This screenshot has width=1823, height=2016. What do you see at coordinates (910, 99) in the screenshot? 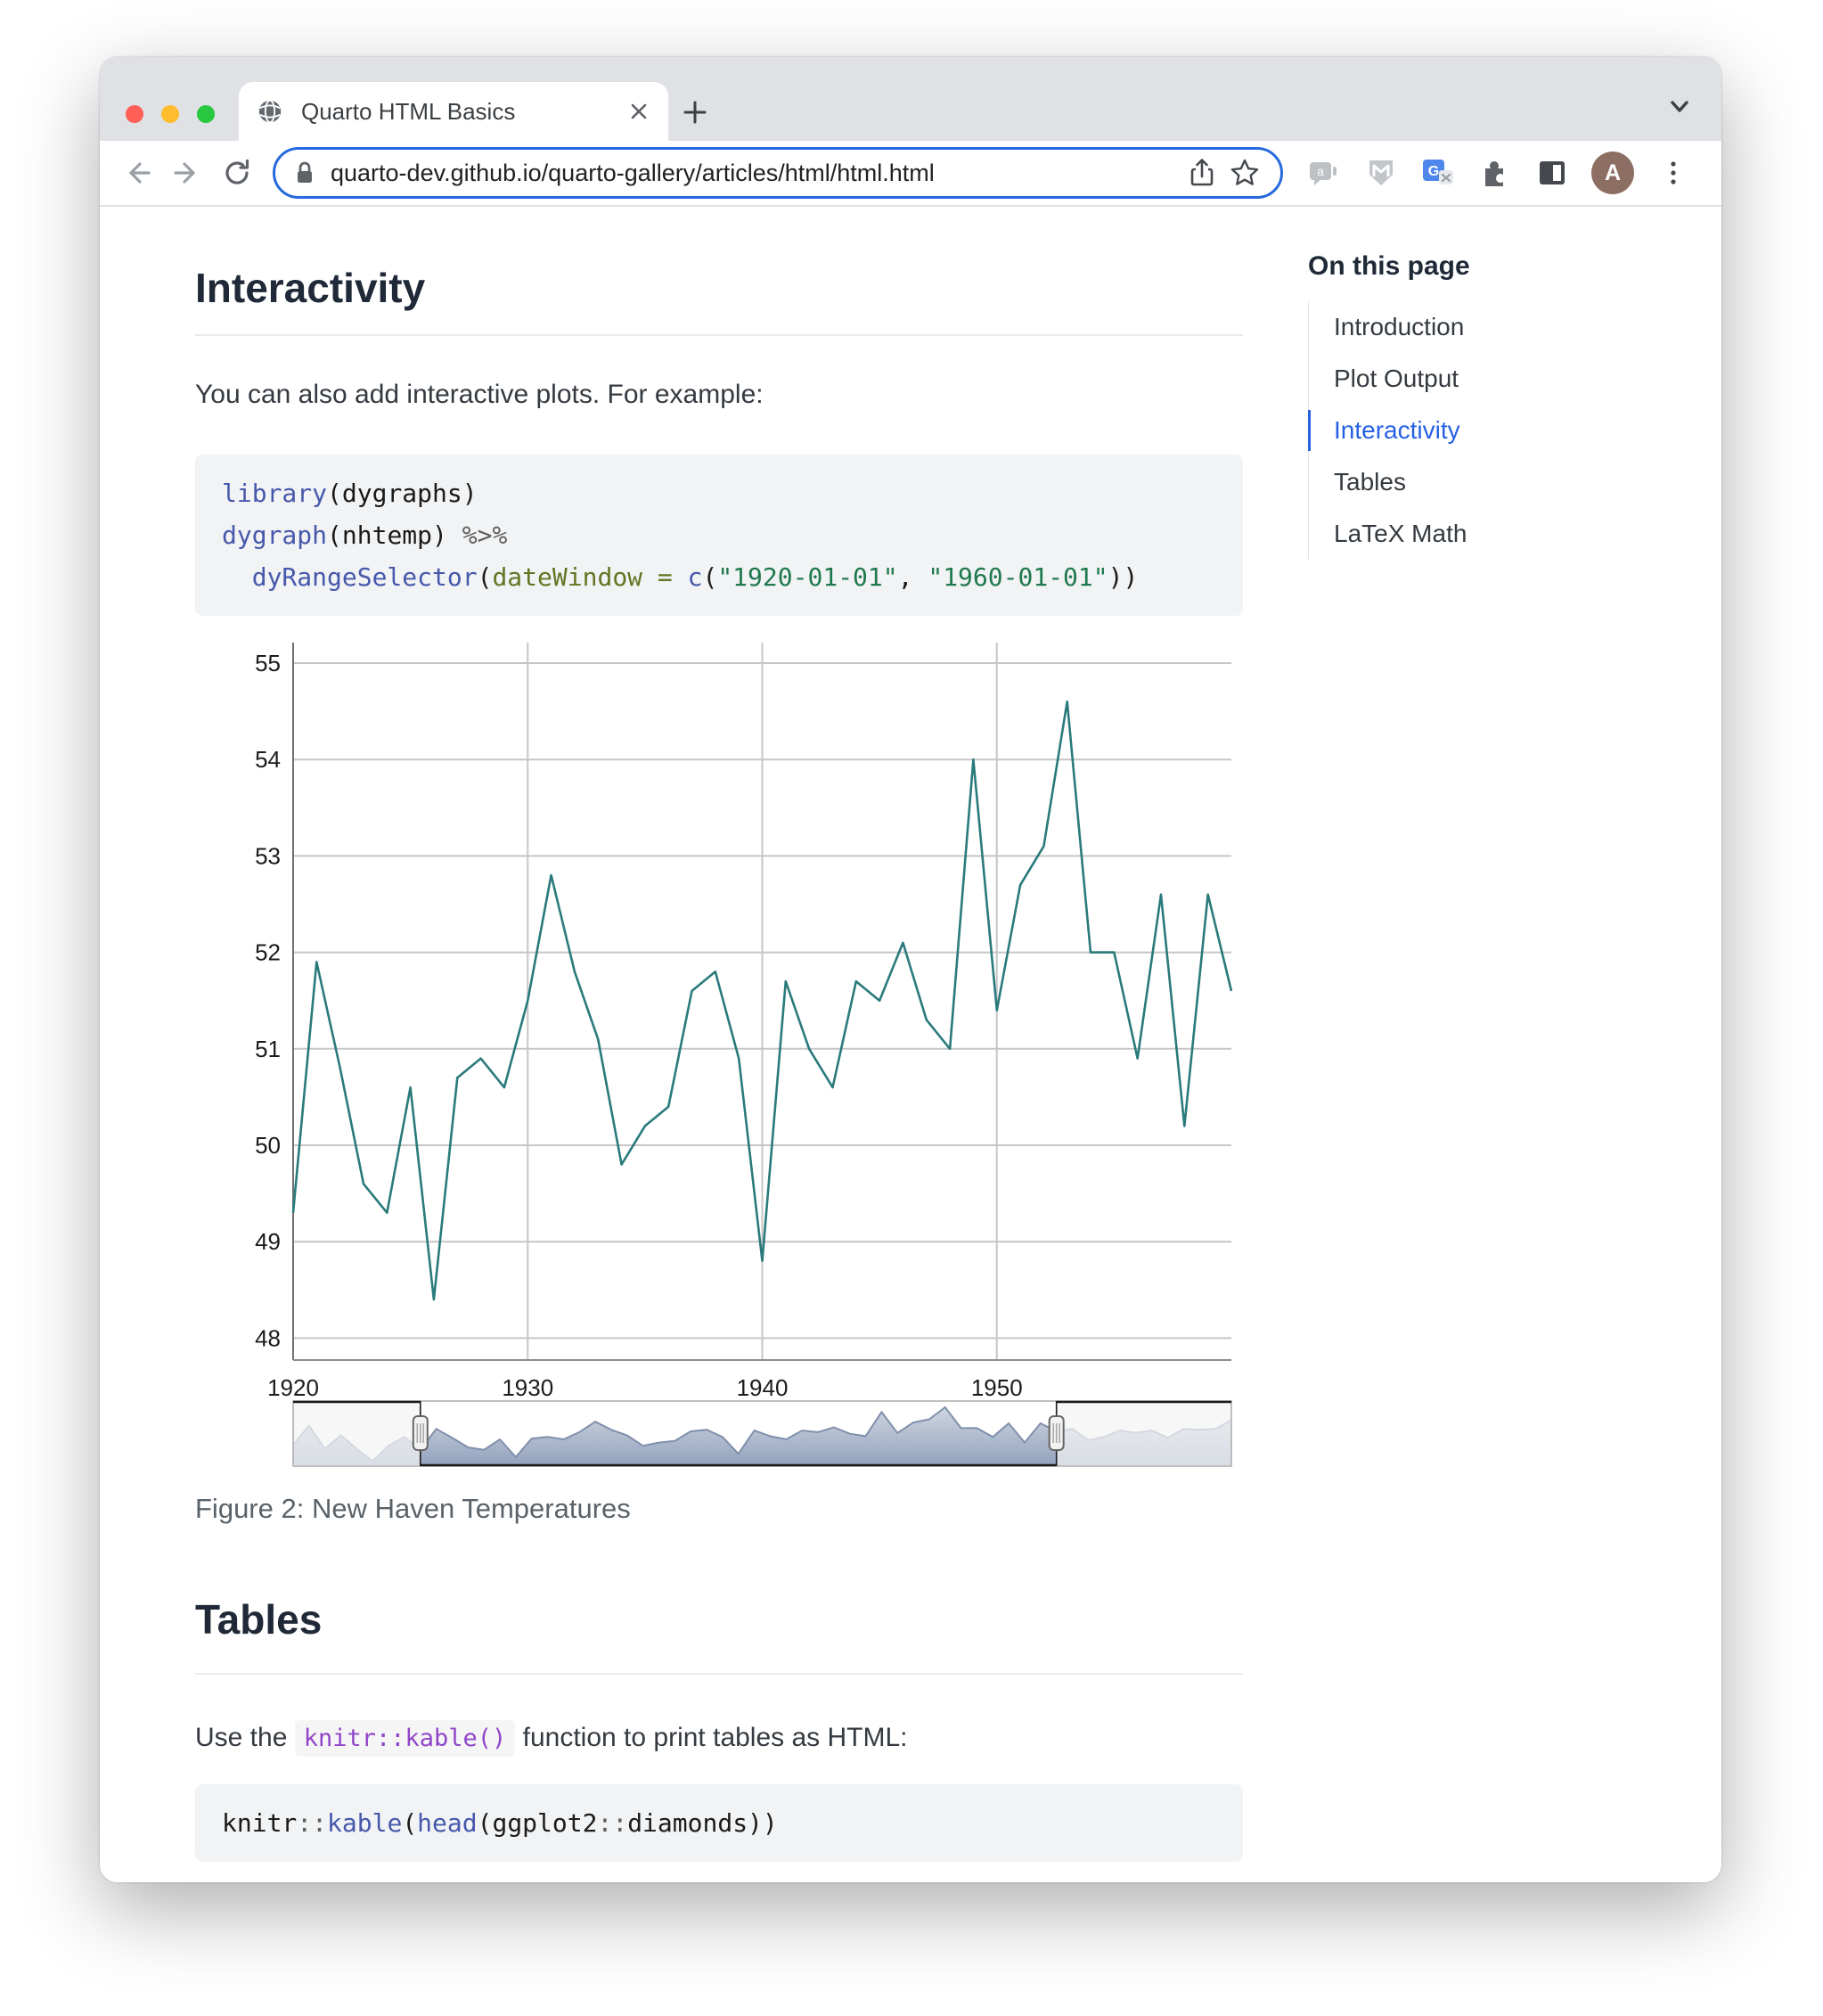
I see `tab-strip: Quarto HTML Basics` at bounding box center [910, 99].